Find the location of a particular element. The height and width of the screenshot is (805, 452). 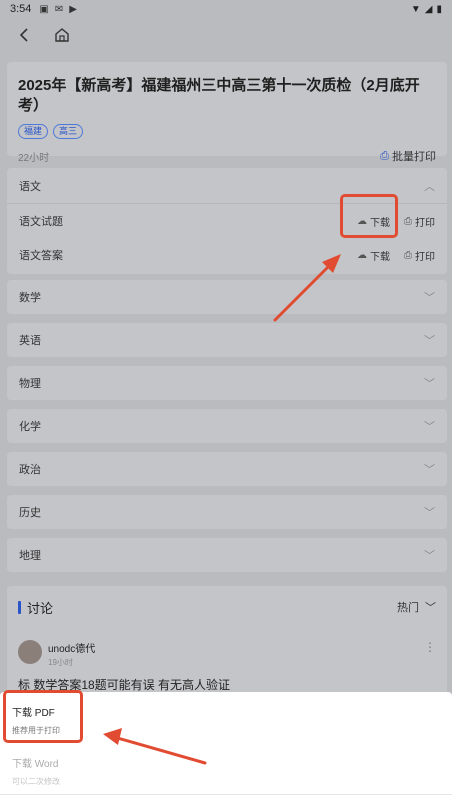

chevron-left-icon is located at coordinates (24, 35).